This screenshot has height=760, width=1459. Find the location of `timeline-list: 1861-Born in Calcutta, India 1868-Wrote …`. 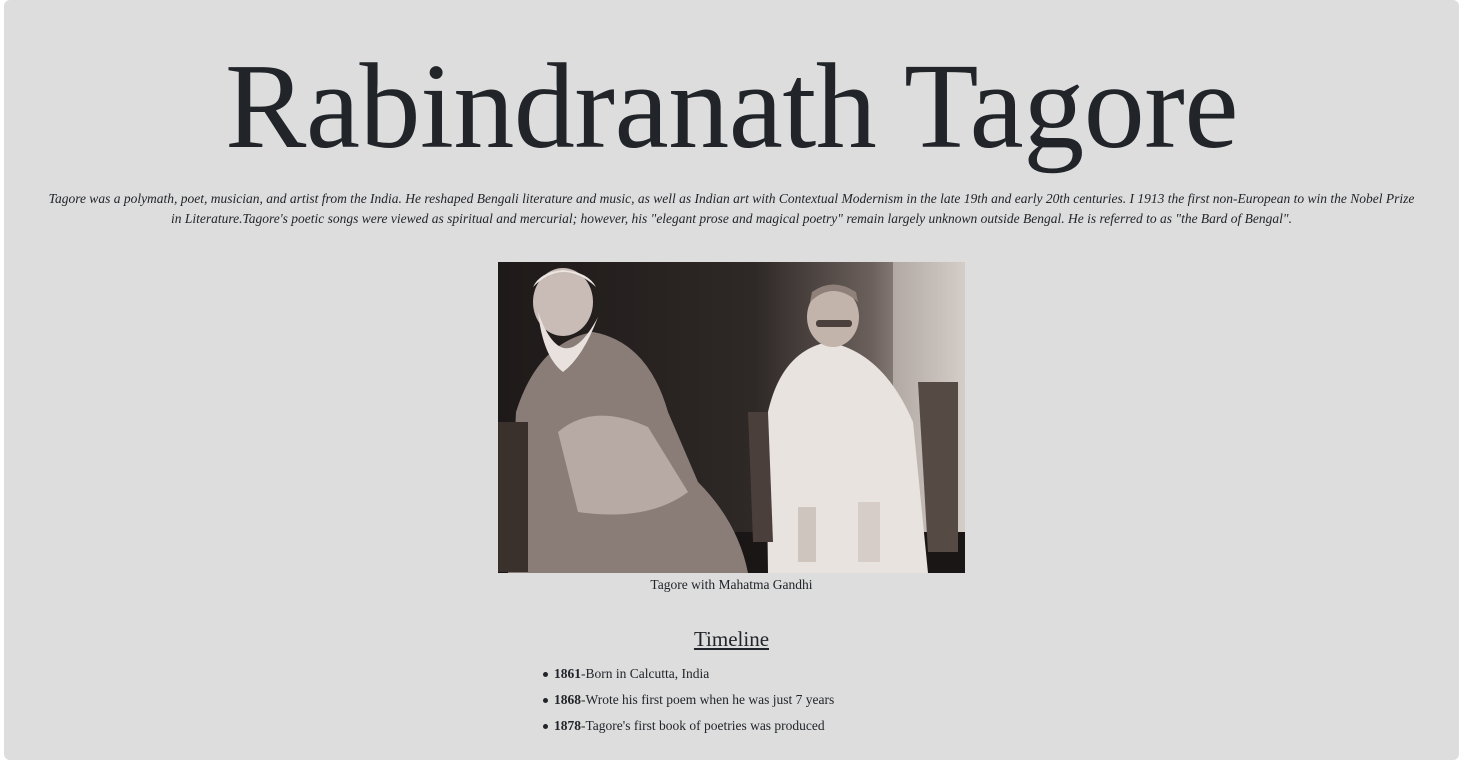

timeline-list: 1861-Born in Calcutta, India 1868-Wrote … is located at coordinates (688, 703).